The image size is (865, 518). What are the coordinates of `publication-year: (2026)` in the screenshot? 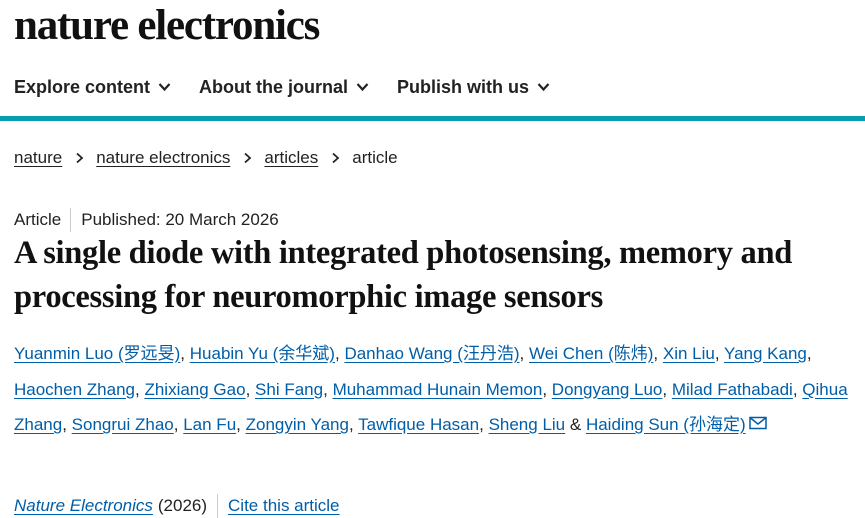 It's located at (182, 505).